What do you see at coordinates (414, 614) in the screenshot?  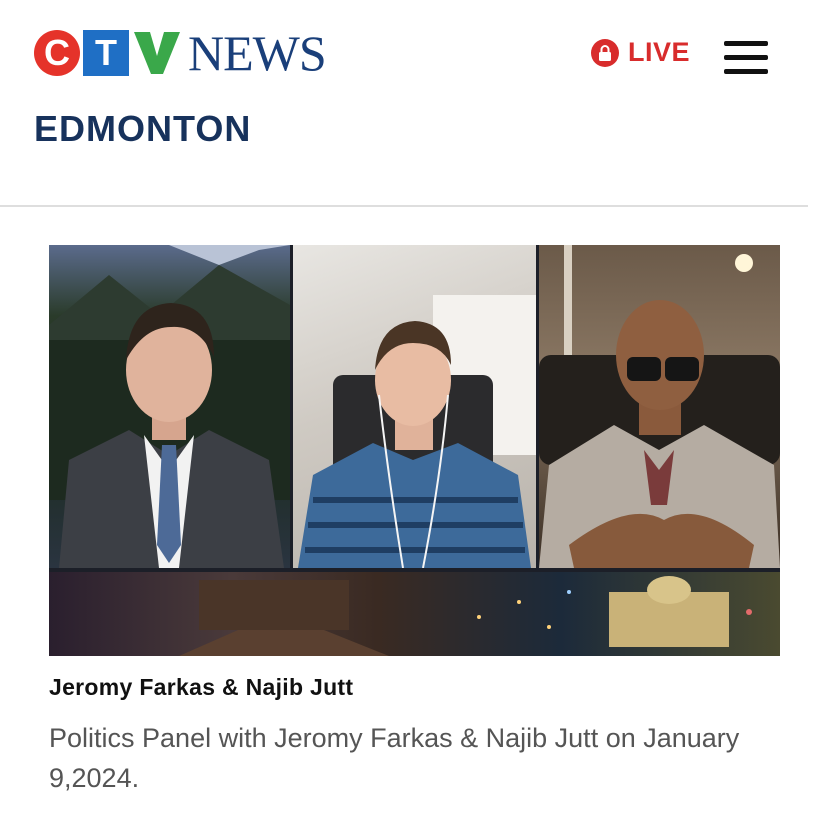 I see `edmonton-skyline-banner` at bounding box center [414, 614].